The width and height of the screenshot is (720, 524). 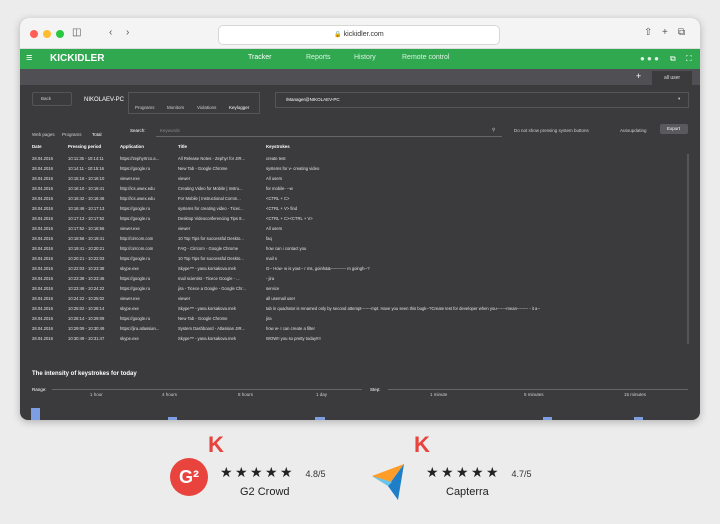 I want to click on maximize-dot, so click(x=60, y=34).